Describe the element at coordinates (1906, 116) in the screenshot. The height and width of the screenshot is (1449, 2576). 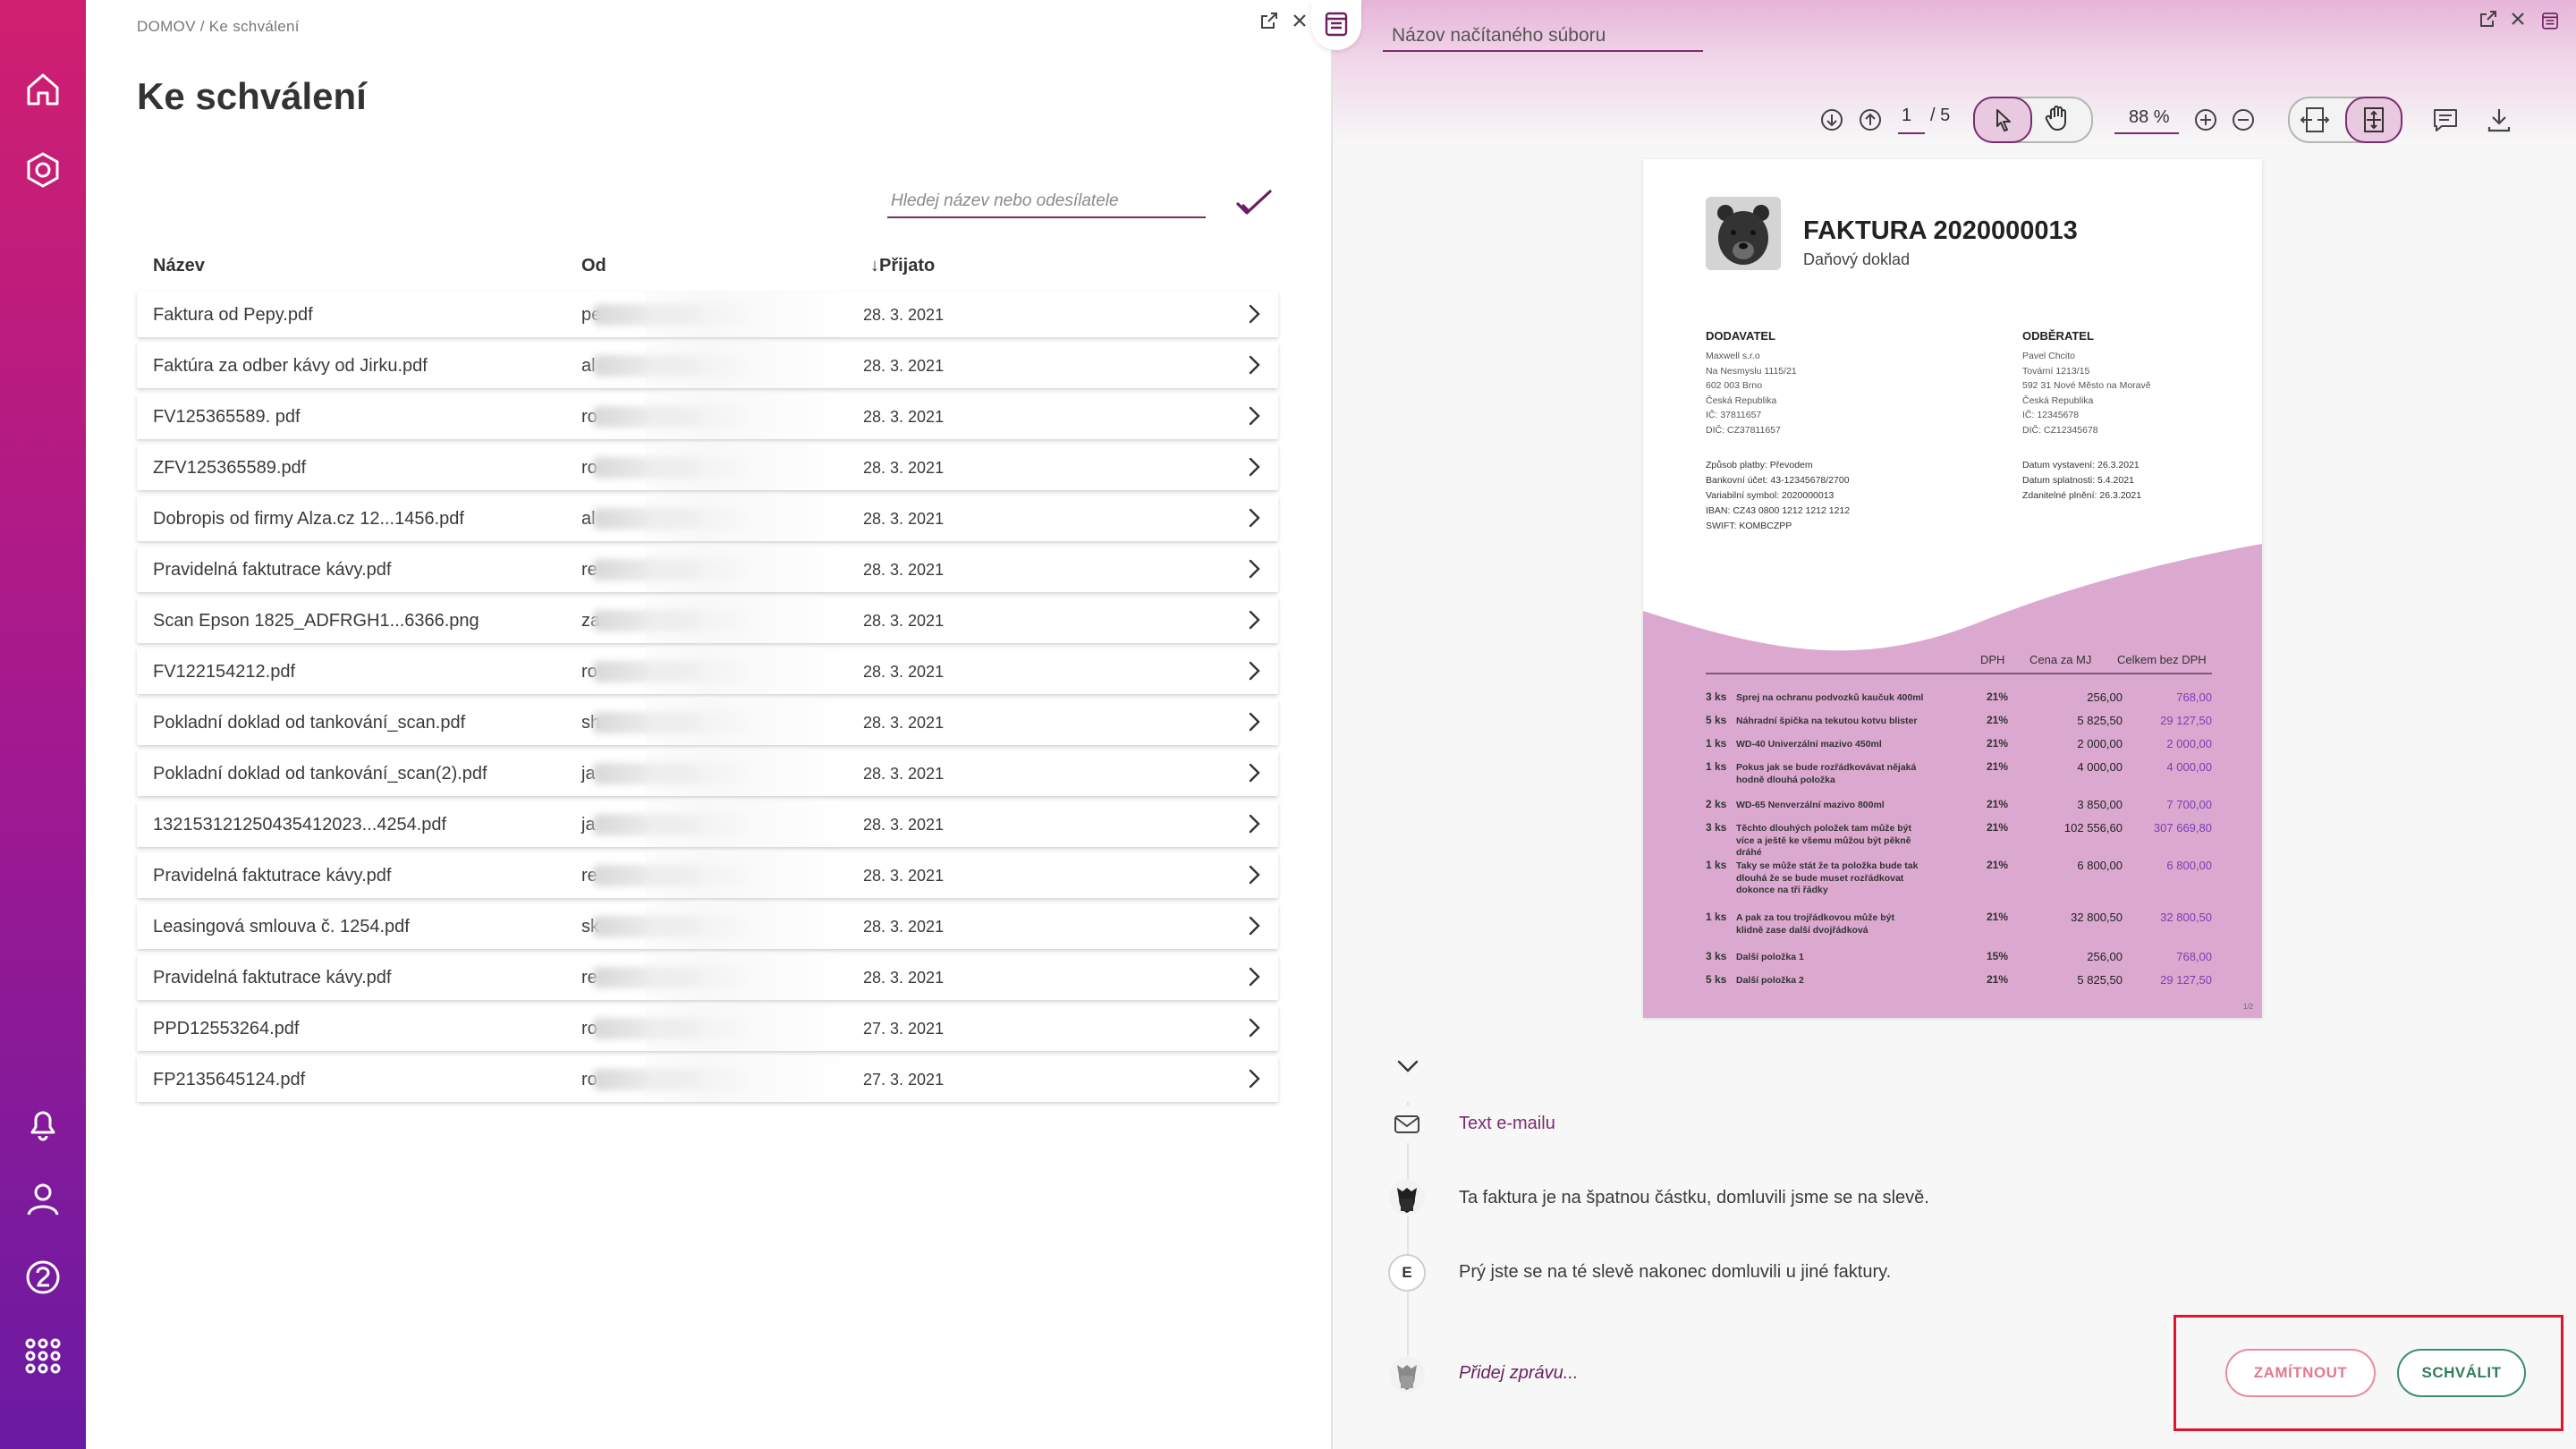
I see `page-number-input: 1` at that location.